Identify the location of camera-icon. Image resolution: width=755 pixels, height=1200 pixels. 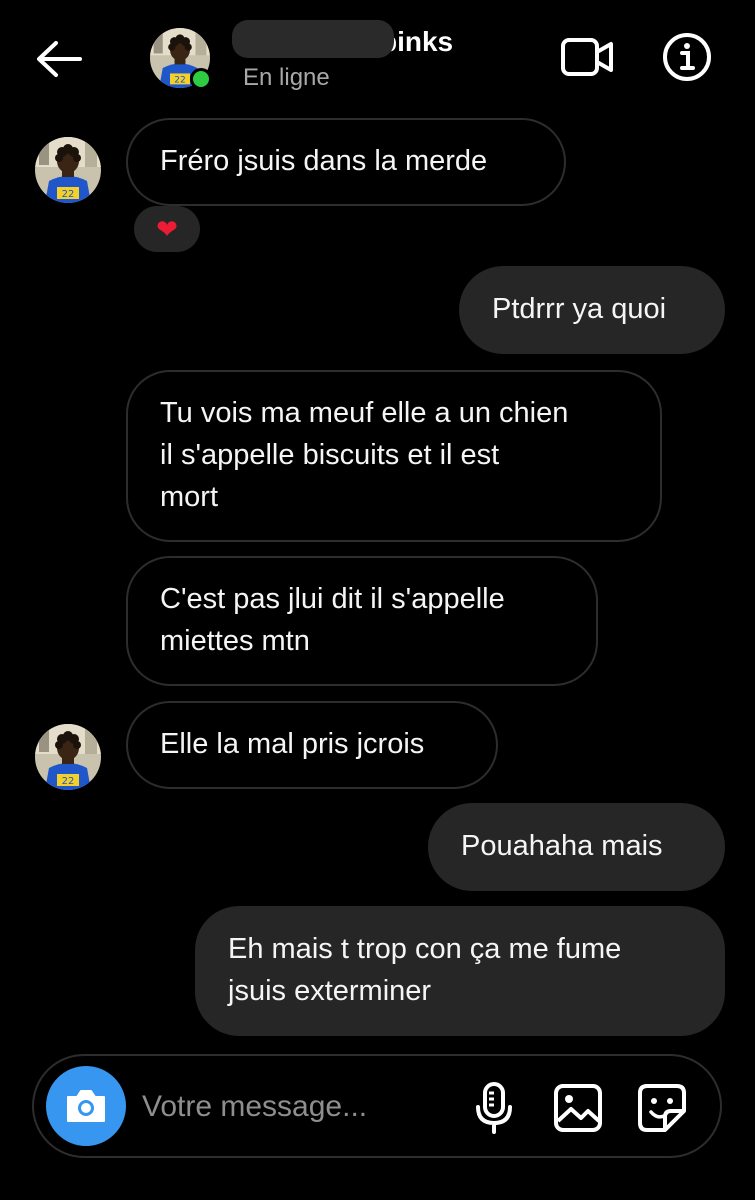
(86, 1106).